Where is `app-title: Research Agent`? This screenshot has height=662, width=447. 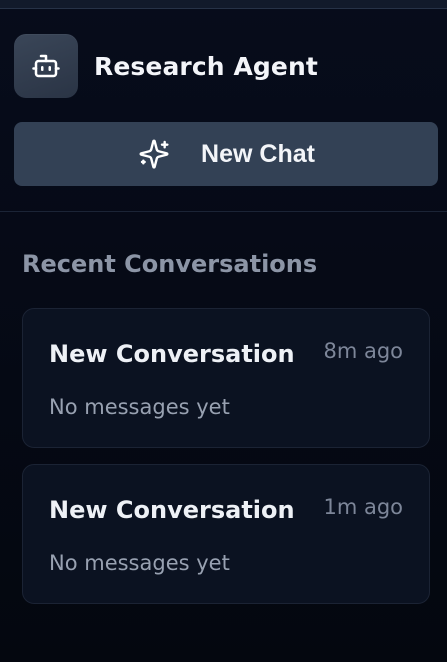
app-title: Research Agent is located at coordinates (206, 66).